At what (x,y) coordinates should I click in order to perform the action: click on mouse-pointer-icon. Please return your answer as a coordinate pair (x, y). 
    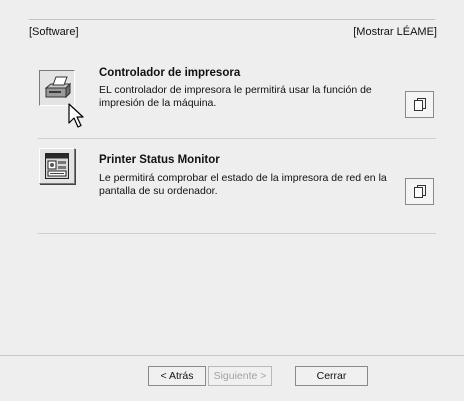
    Looking at the image, I should click on (76, 115).